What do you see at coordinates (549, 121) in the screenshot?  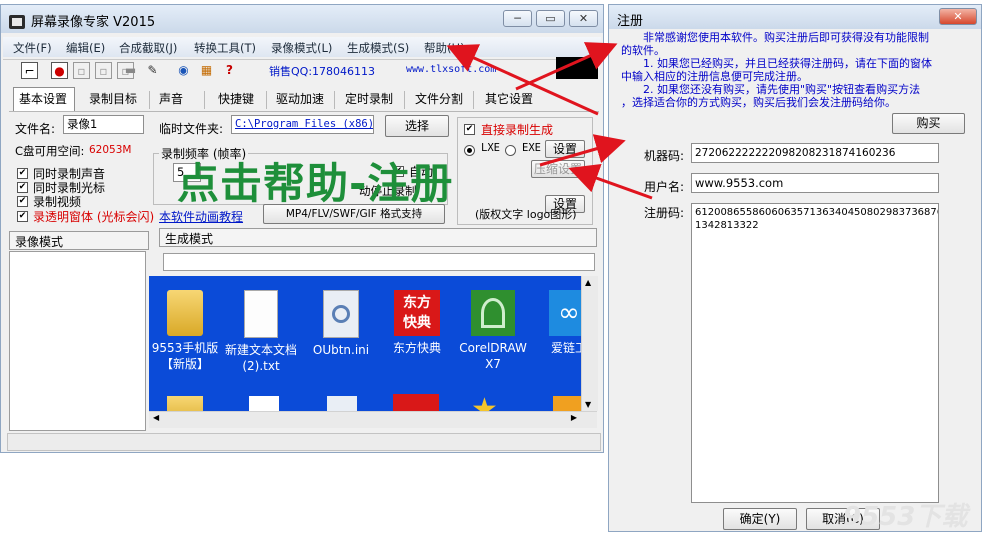 I see `annotation-arrows` at bounding box center [549, 121].